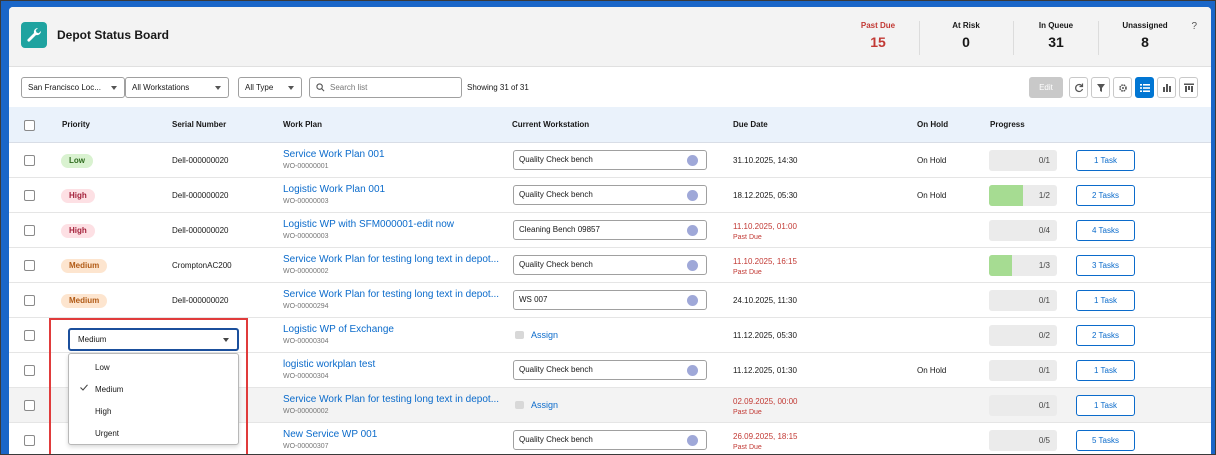 This screenshot has height=455, width=1216. Describe the element at coordinates (302, 124) in the screenshot. I see `column-header-work-plan: Work Plan` at that location.